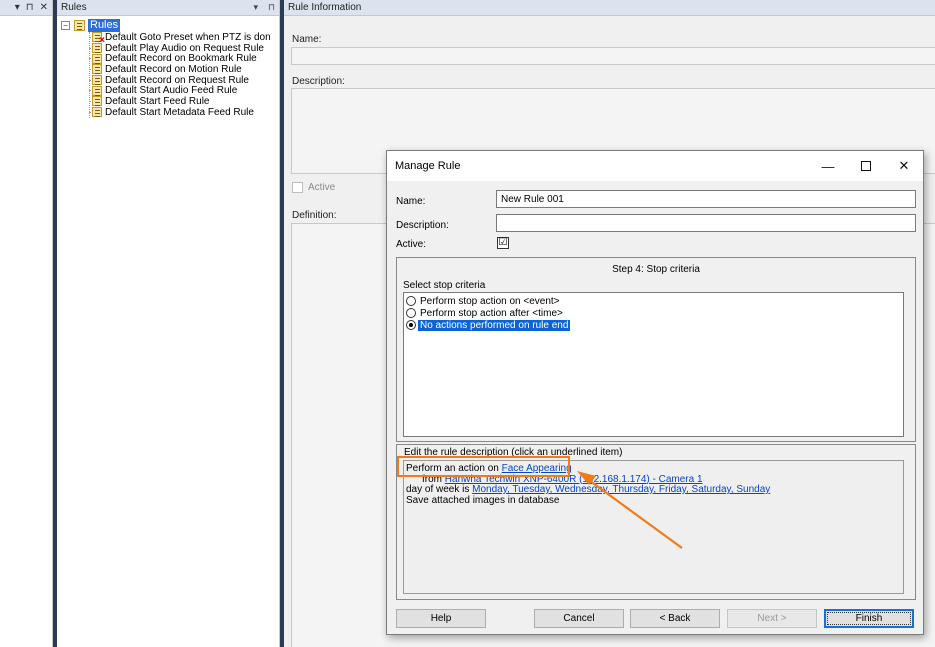 The height and width of the screenshot is (647, 935). What do you see at coordinates (98, 39) in the screenshot?
I see `rule-error-icon` at bounding box center [98, 39].